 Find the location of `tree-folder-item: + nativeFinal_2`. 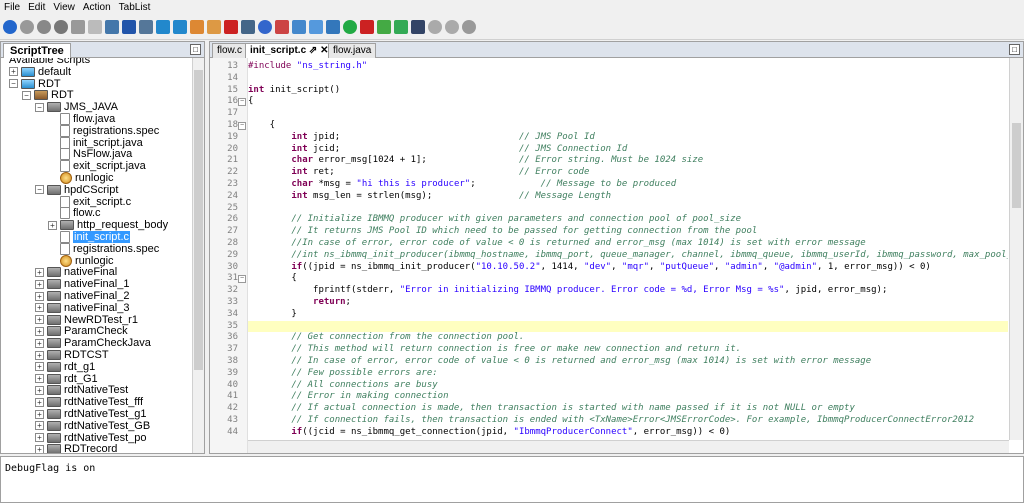

tree-folder-item: + nativeFinal_2 is located at coordinates (82, 296).